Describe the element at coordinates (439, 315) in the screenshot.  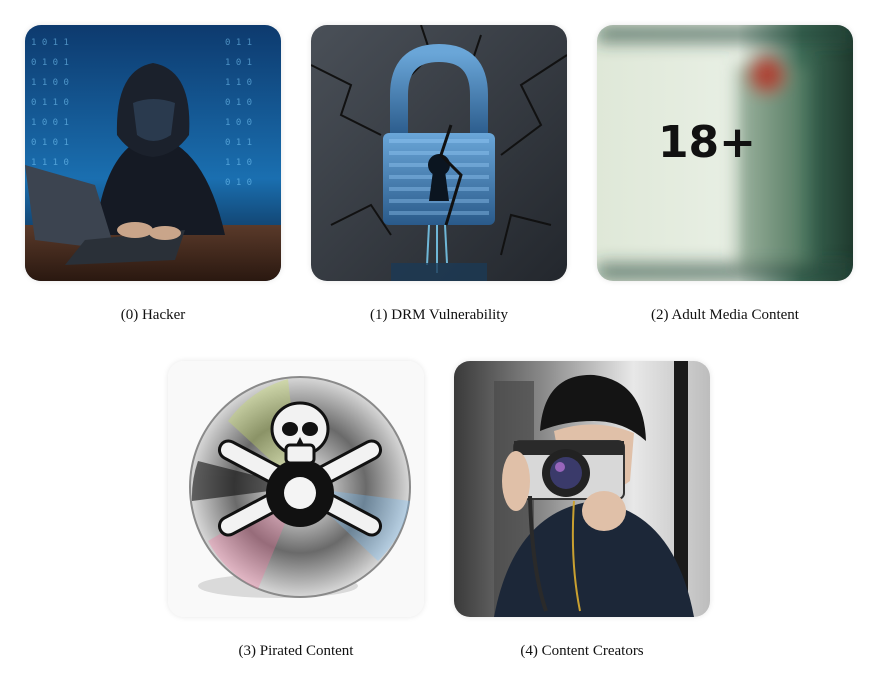
I see `caption-drm-vulnerability: (1) DRM Vulnerability` at that location.